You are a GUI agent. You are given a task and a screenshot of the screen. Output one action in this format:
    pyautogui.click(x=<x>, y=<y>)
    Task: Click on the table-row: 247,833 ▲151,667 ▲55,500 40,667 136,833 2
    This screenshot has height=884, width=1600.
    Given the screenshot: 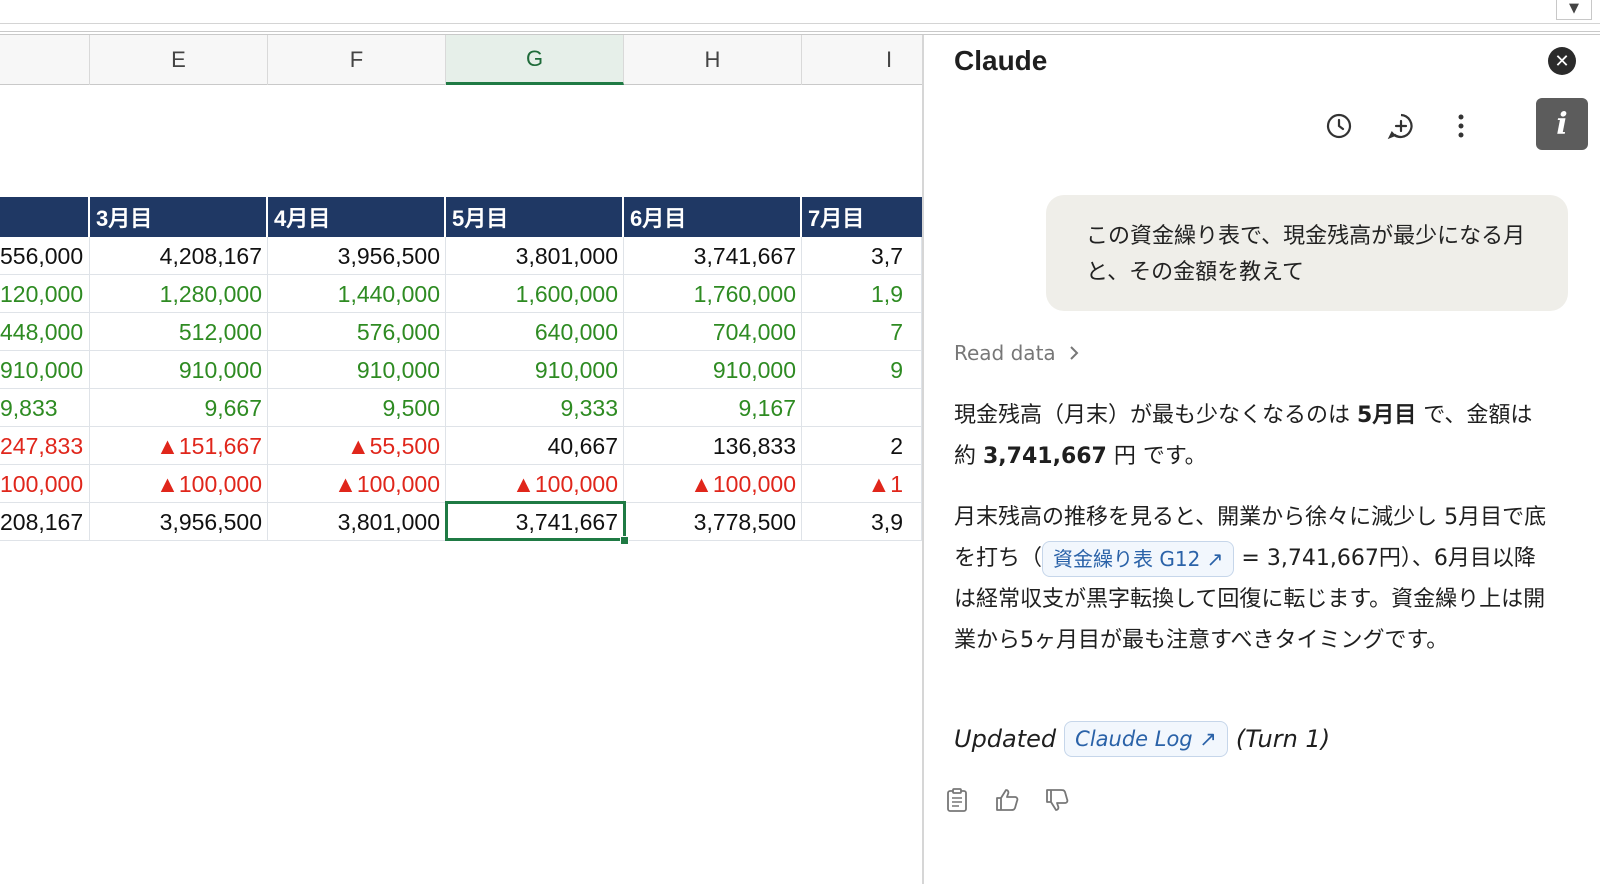 What is the action you would take?
    pyautogui.click(x=461, y=446)
    